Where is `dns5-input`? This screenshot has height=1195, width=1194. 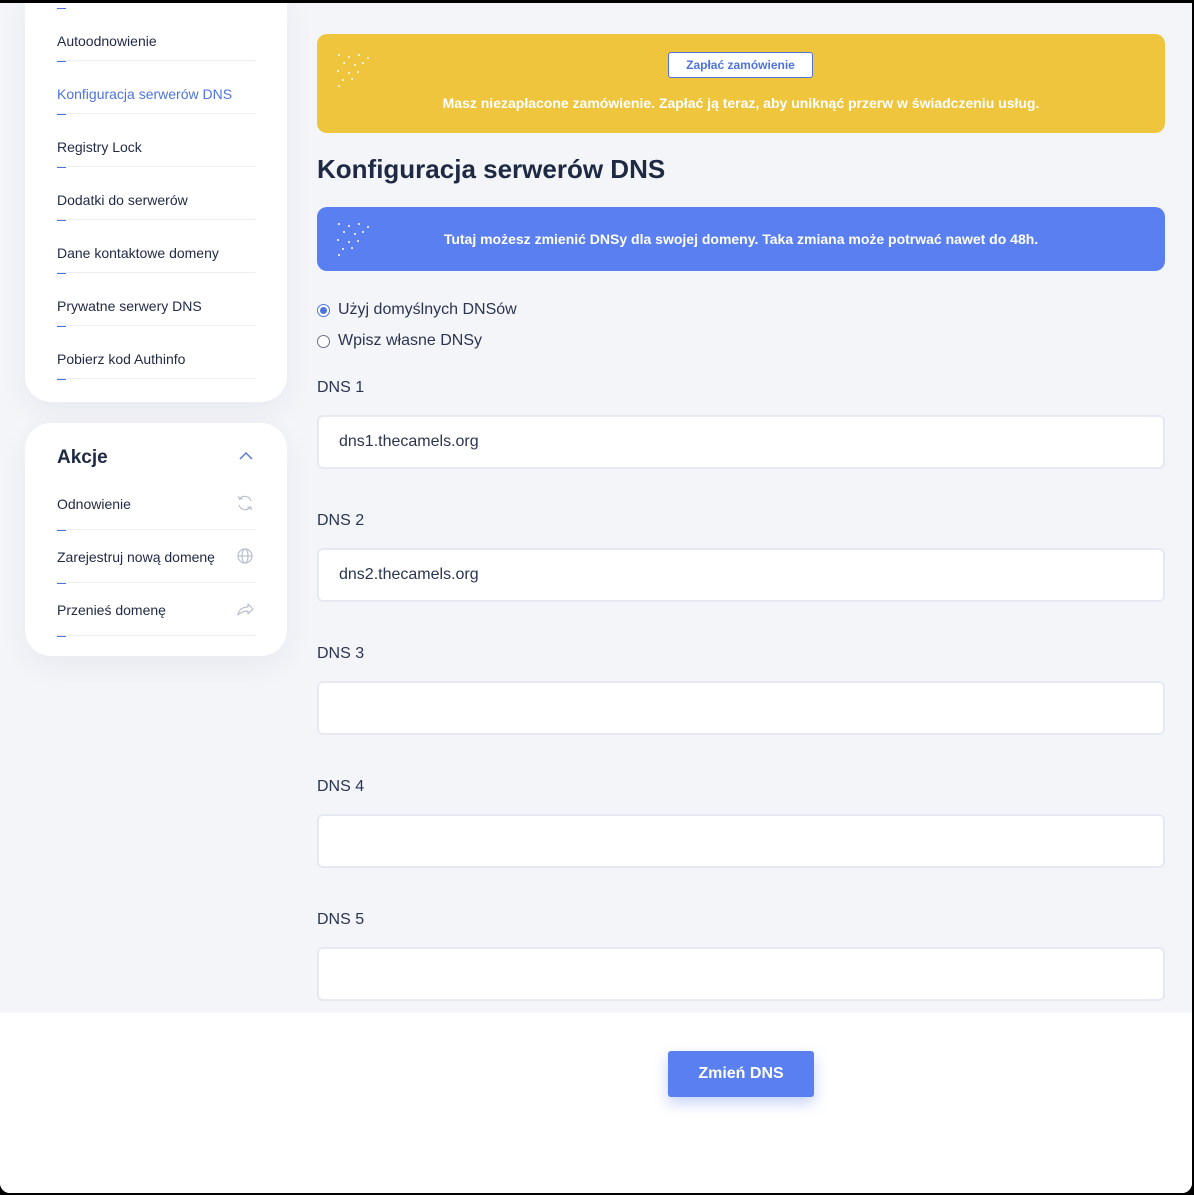 dns5-input is located at coordinates (741, 974).